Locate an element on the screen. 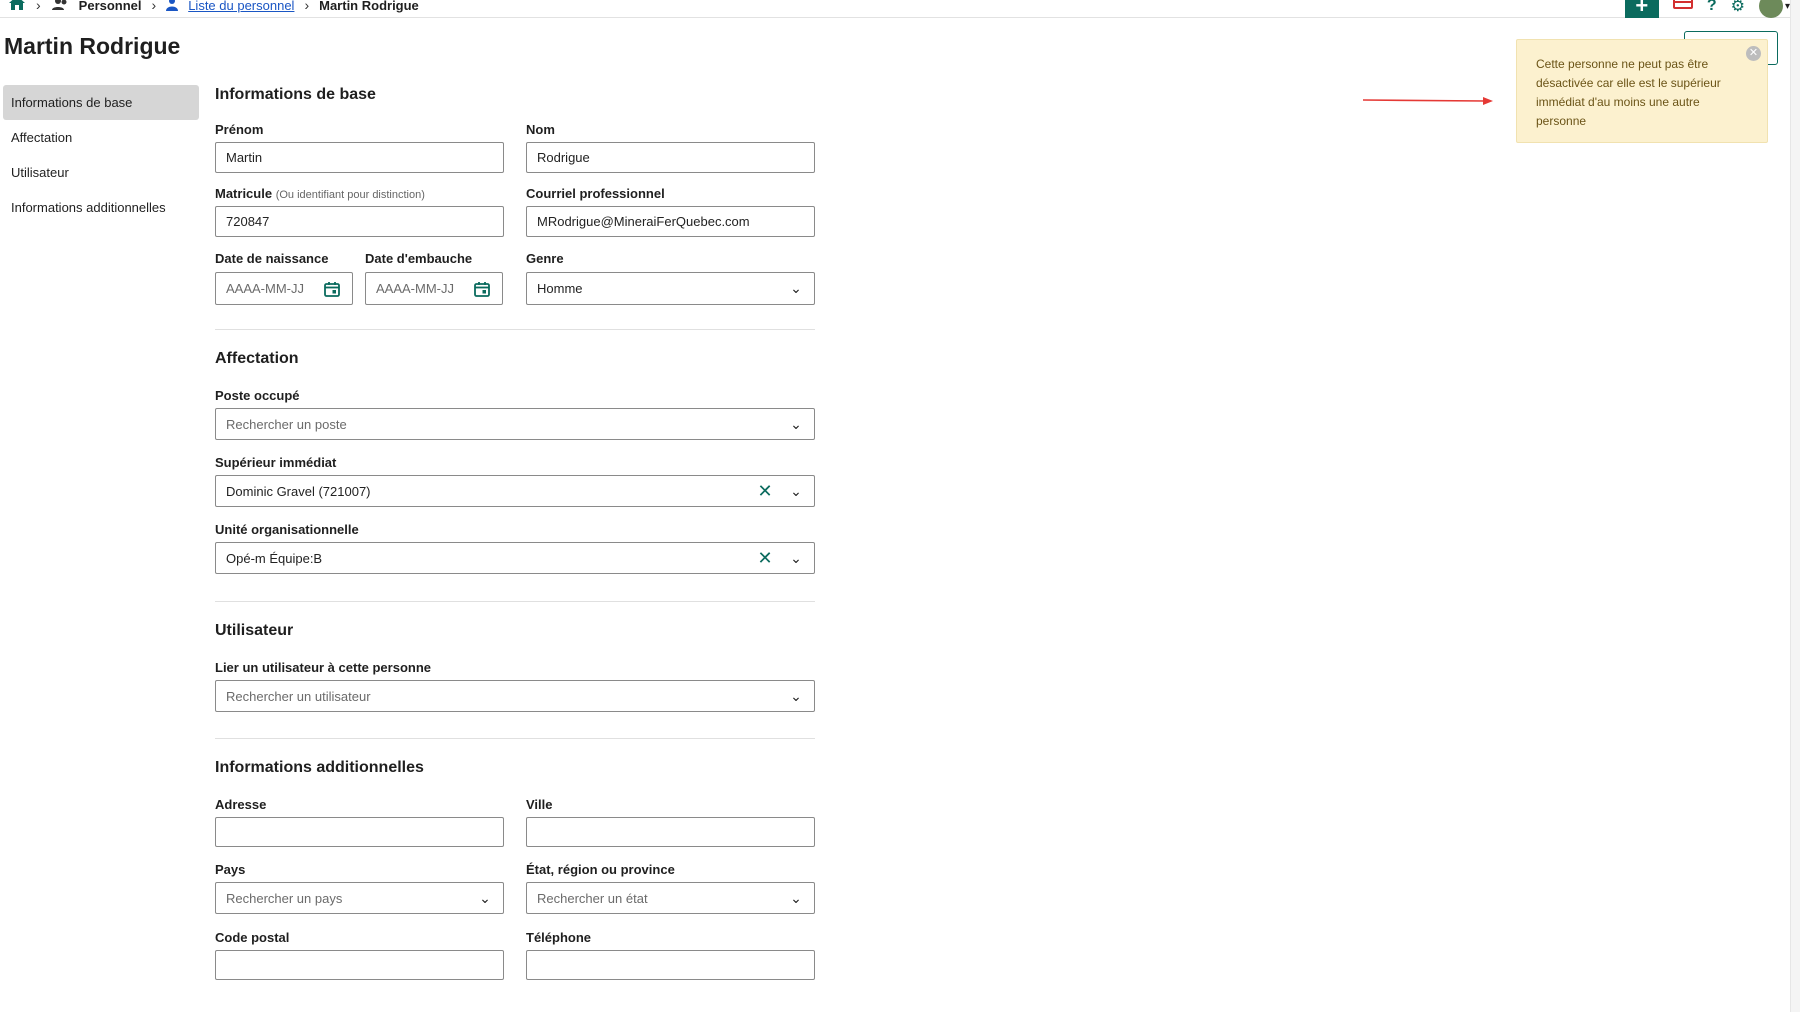 The height and width of the screenshot is (1012, 1800). breadcrumb-current: Martin Rodrigue is located at coordinates (369, 6).